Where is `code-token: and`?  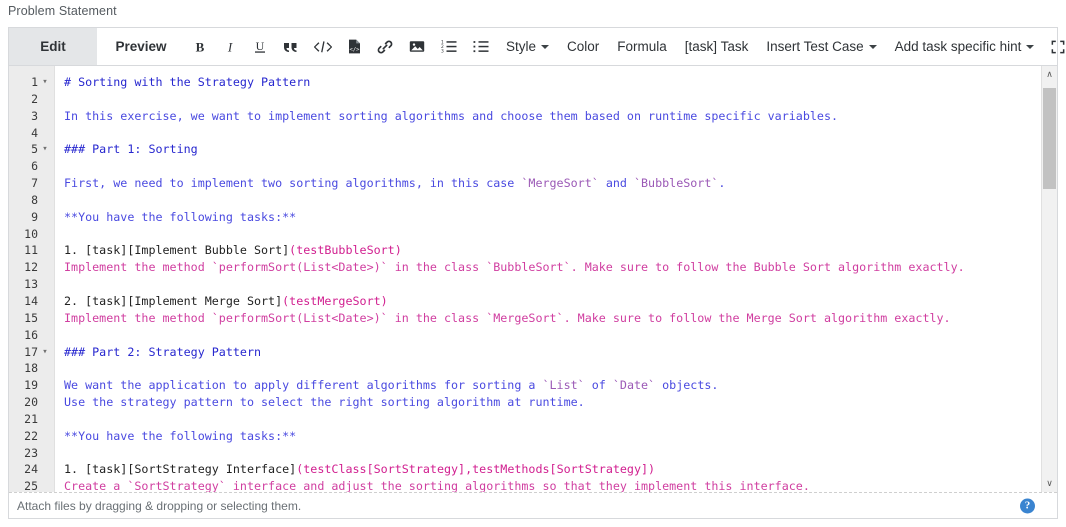 code-token: and is located at coordinates (616, 183).